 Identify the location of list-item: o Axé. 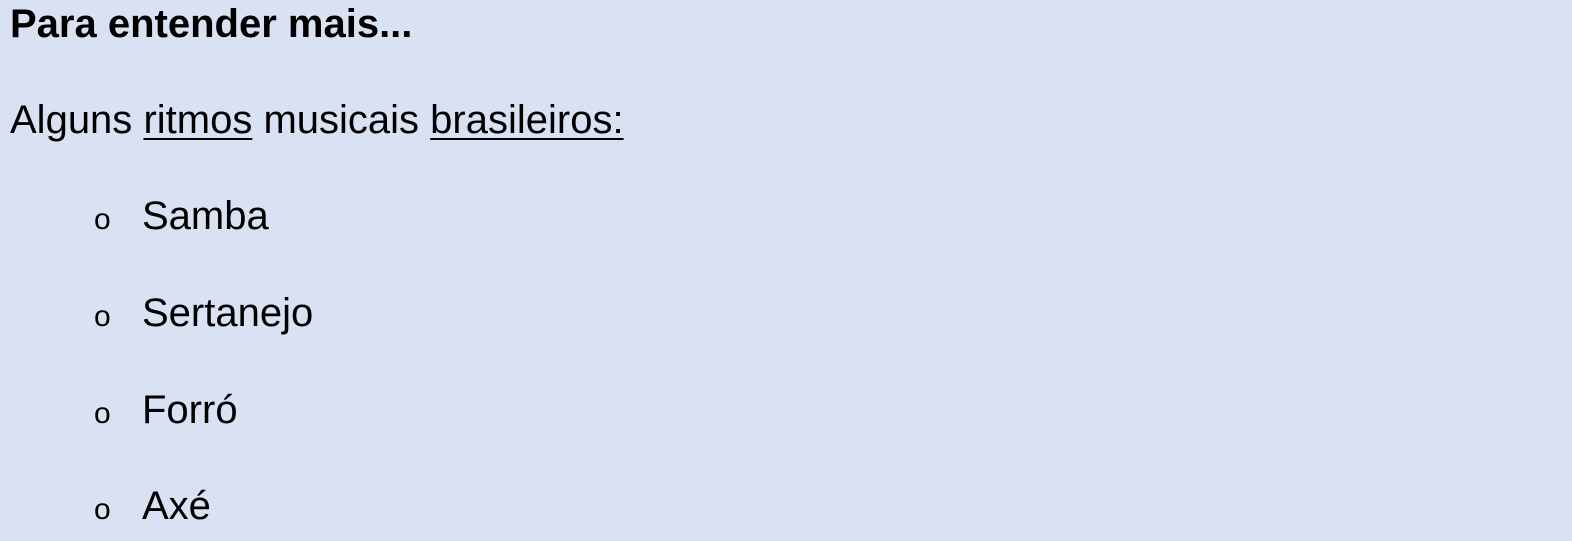
(152, 506).